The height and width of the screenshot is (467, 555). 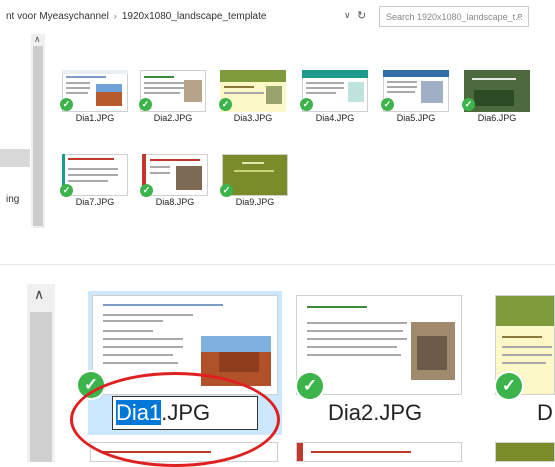 What do you see at coordinates (497, 118) in the screenshot?
I see `file-name: Dia6.JPG` at bounding box center [497, 118].